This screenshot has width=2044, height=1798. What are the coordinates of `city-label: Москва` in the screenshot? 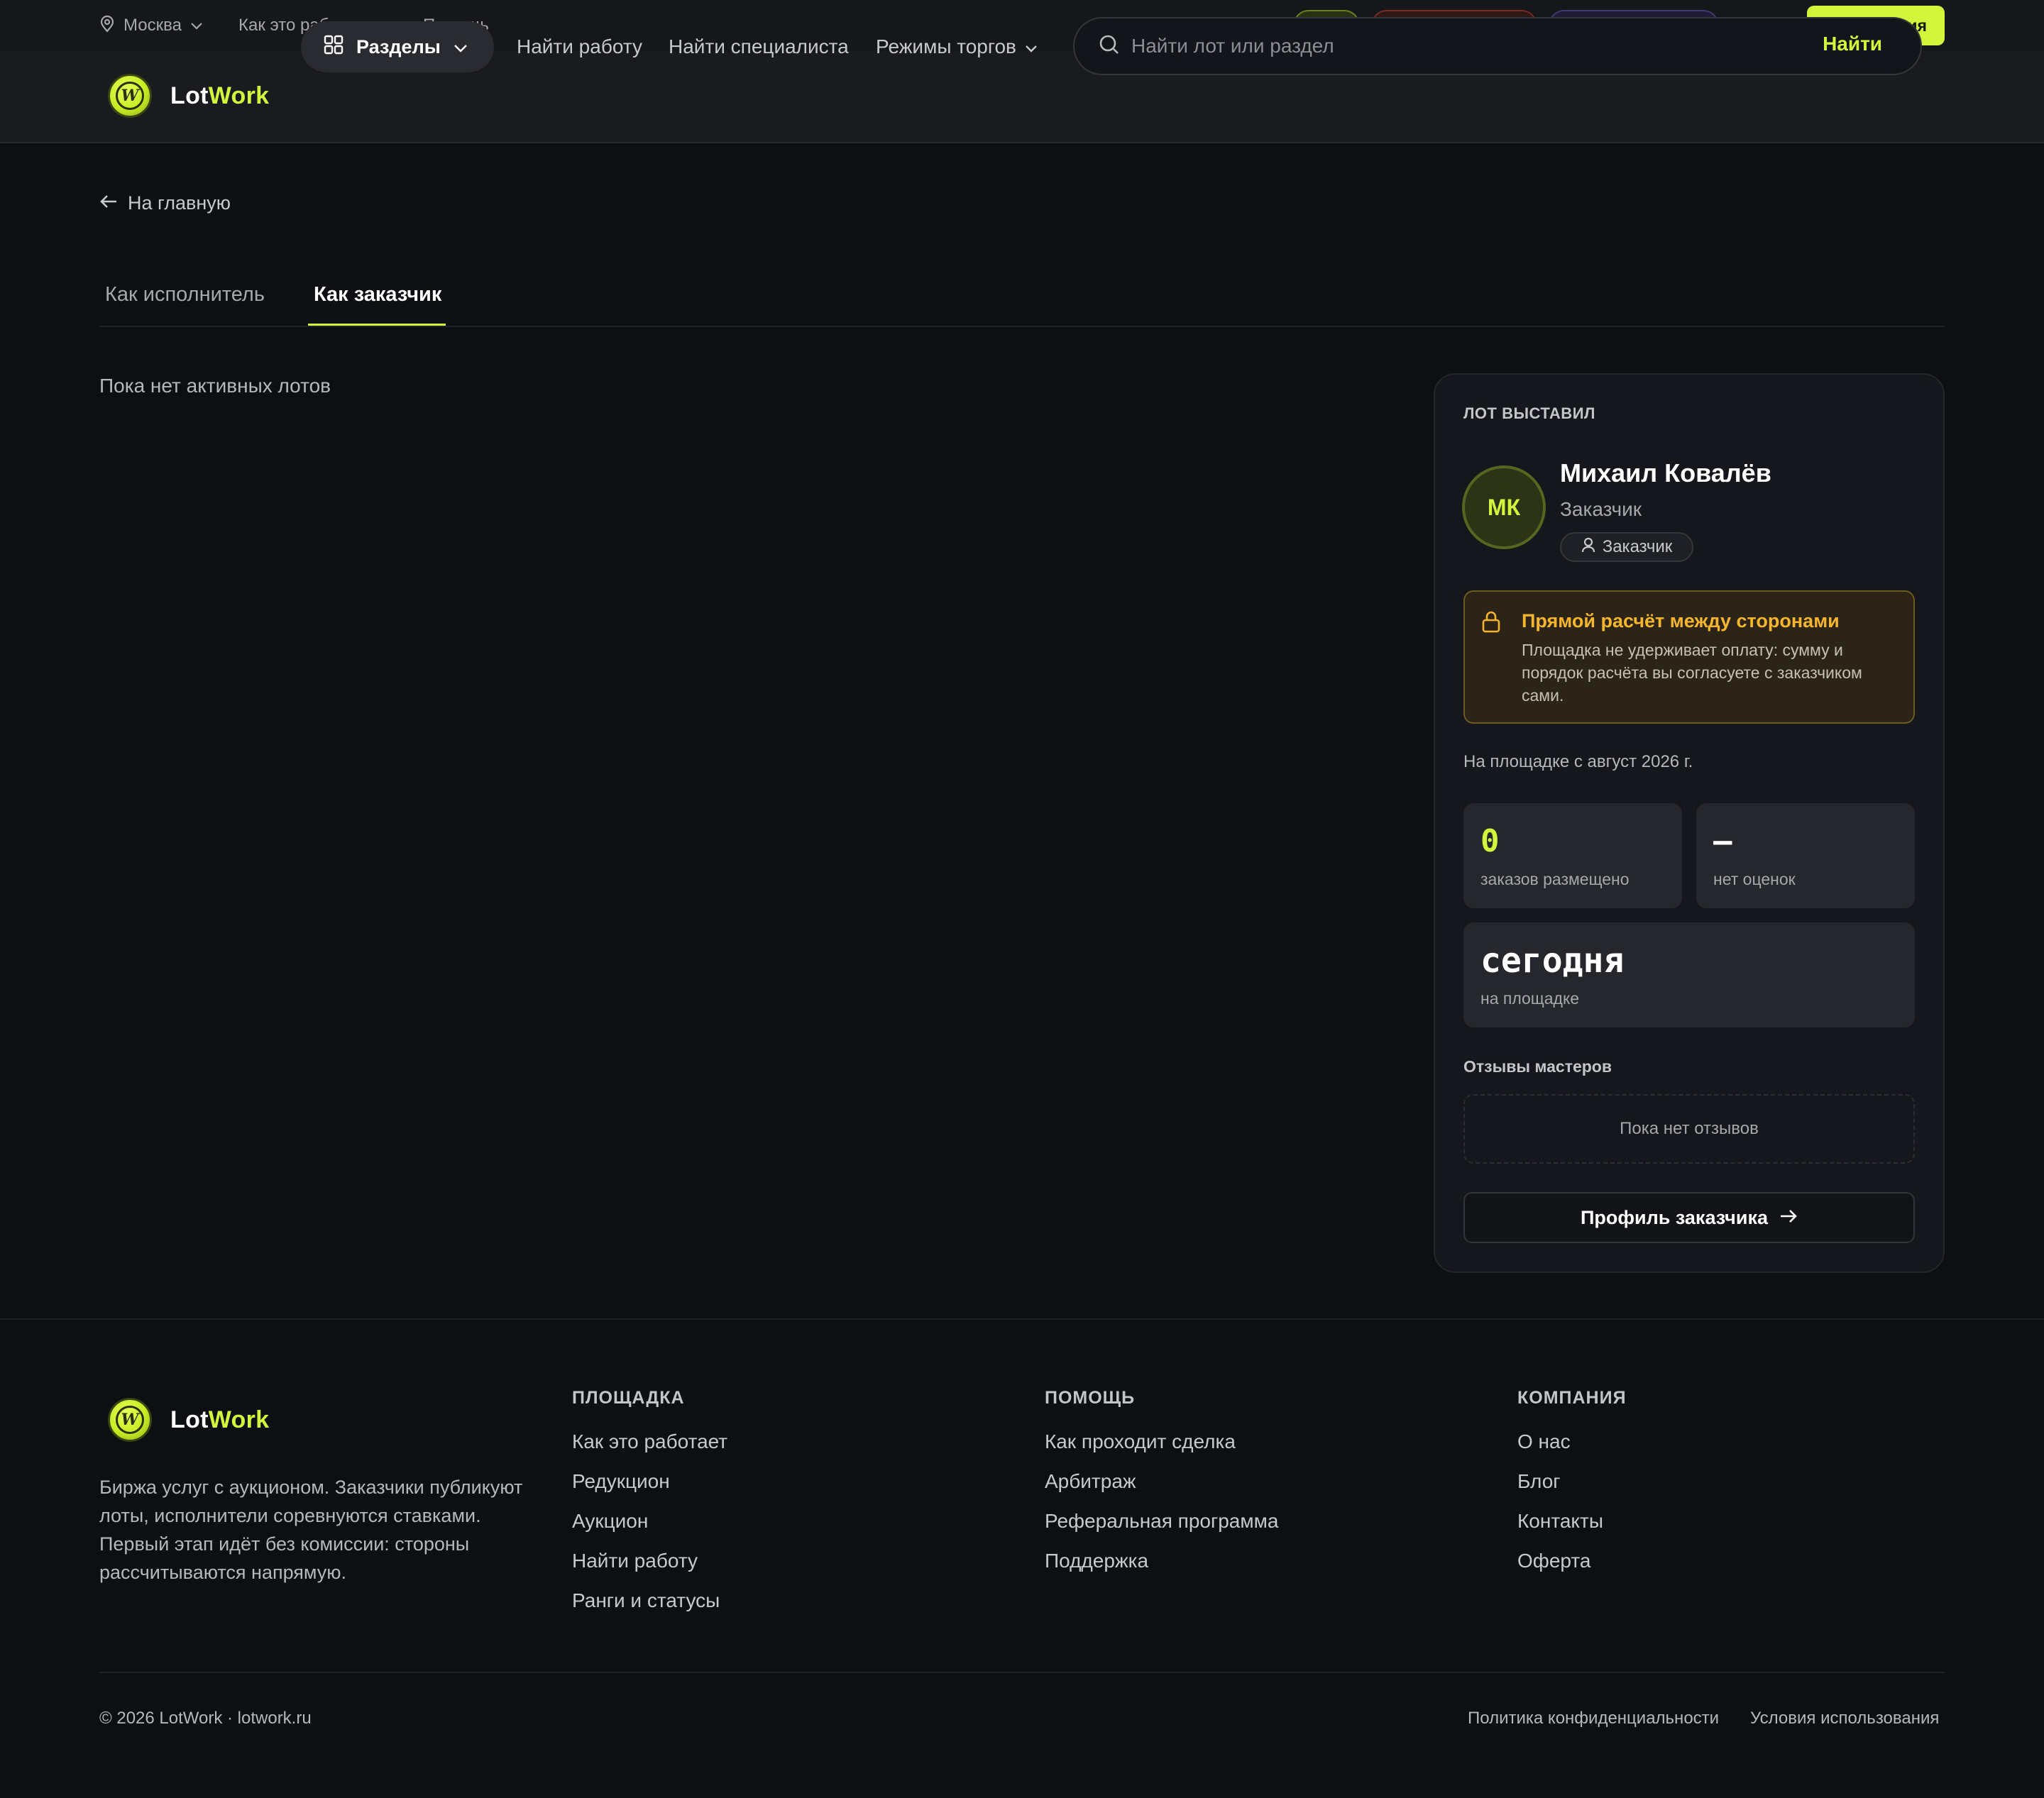 It's located at (152, 25).